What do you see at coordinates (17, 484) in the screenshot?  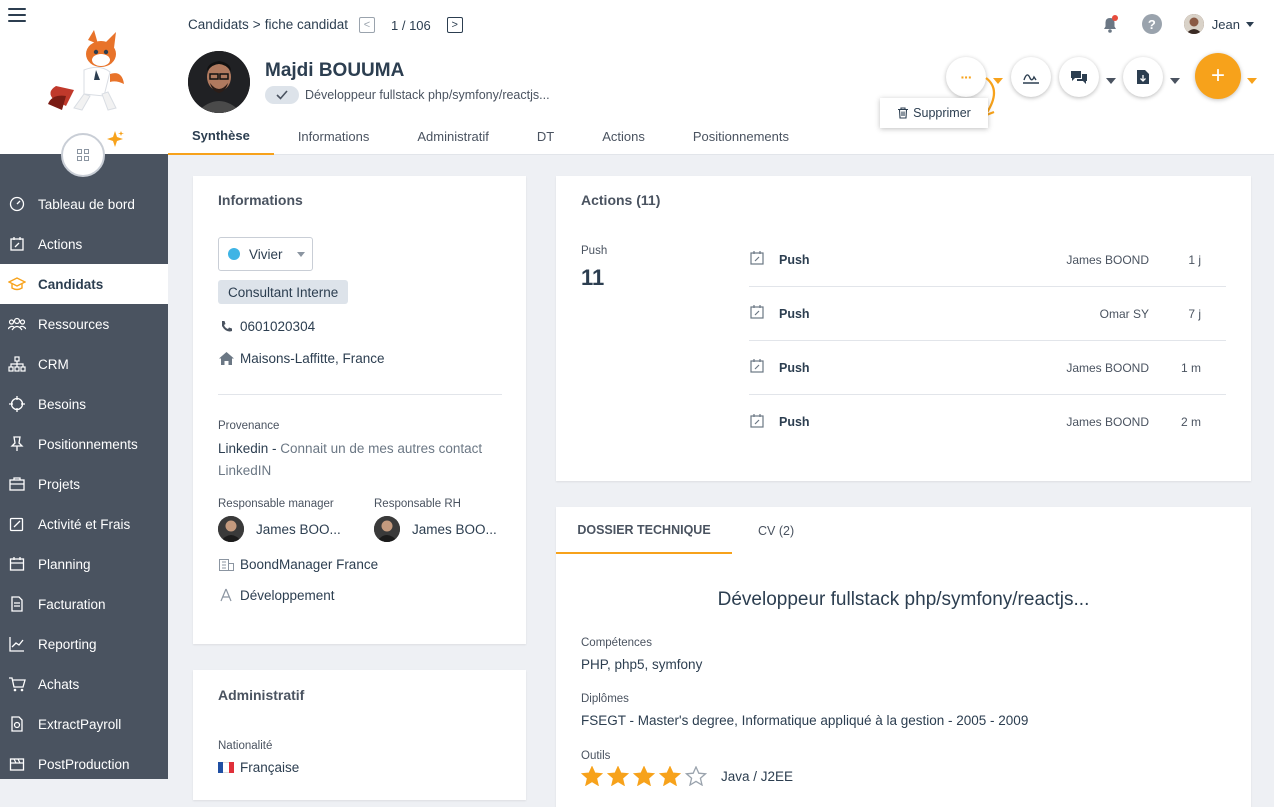 I see `briefcase-icon` at bounding box center [17, 484].